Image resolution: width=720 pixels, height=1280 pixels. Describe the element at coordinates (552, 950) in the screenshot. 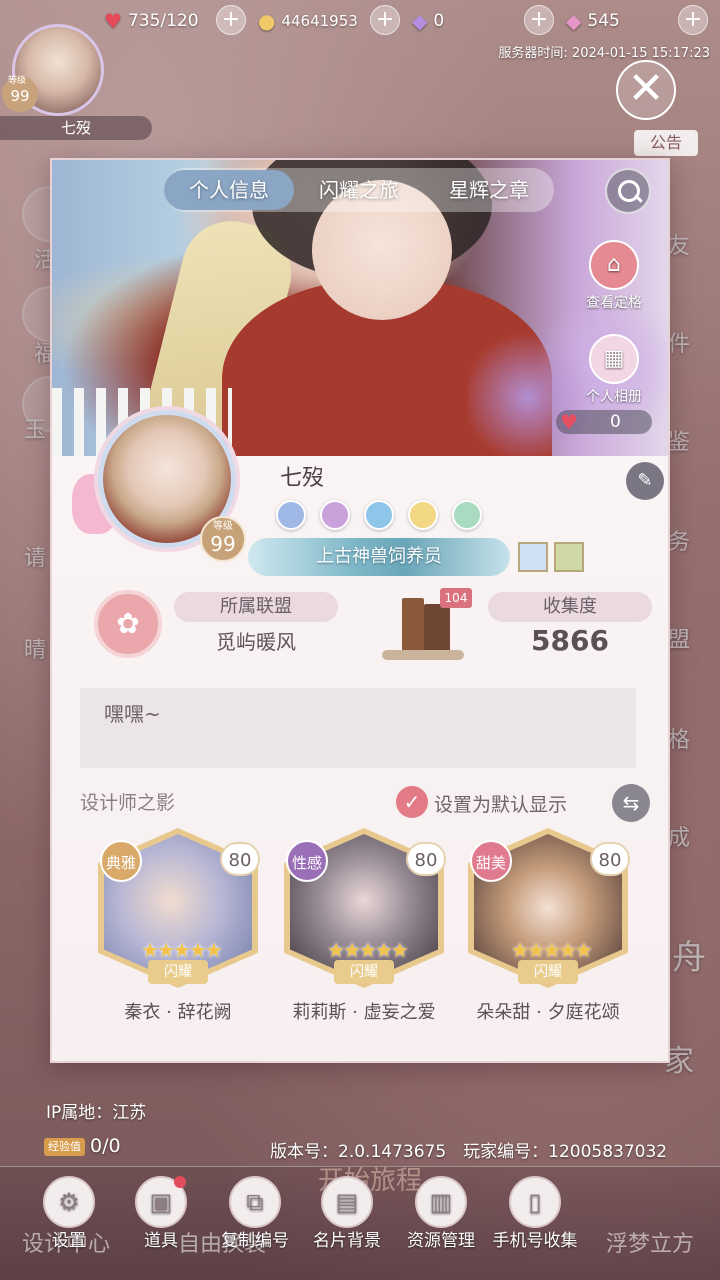

I see `star-rating-icon: ★★★★★` at that location.